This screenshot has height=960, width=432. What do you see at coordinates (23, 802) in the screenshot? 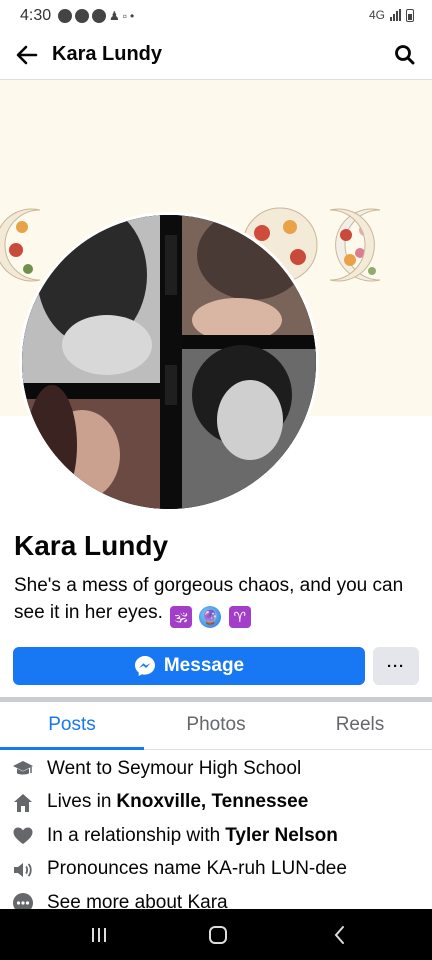
I see `home-icon` at bounding box center [23, 802].